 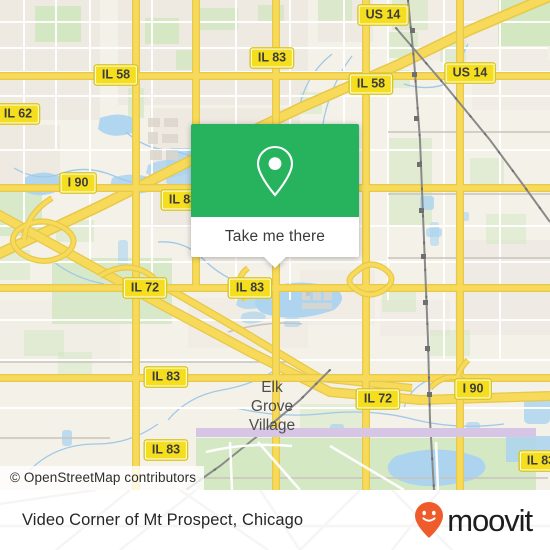 I want to click on location-pin-icon, so click(x=275, y=171).